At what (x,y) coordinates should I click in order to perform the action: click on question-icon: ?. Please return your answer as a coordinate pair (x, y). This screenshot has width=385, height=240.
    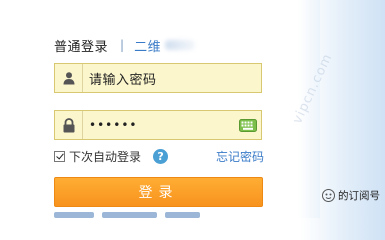
    Looking at the image, I should click on (161, 156).